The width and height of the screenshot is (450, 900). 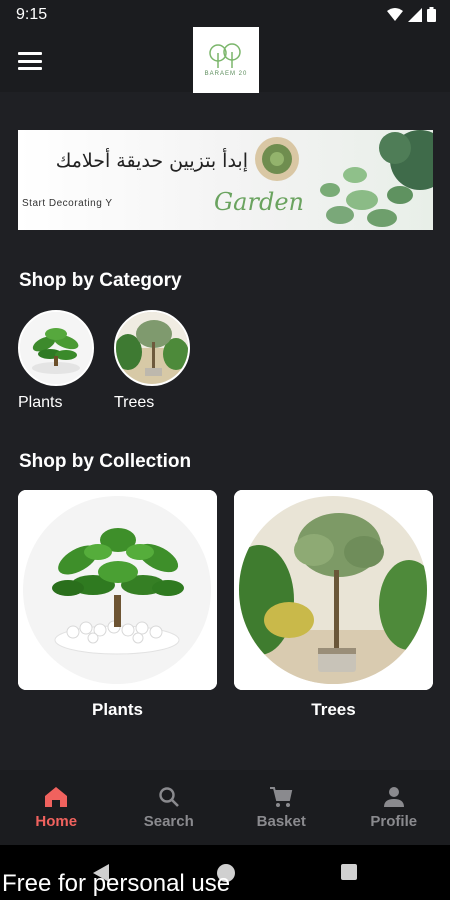 I want to click on collection-section-title: Shop by Collection, so click(x=105, y=461).